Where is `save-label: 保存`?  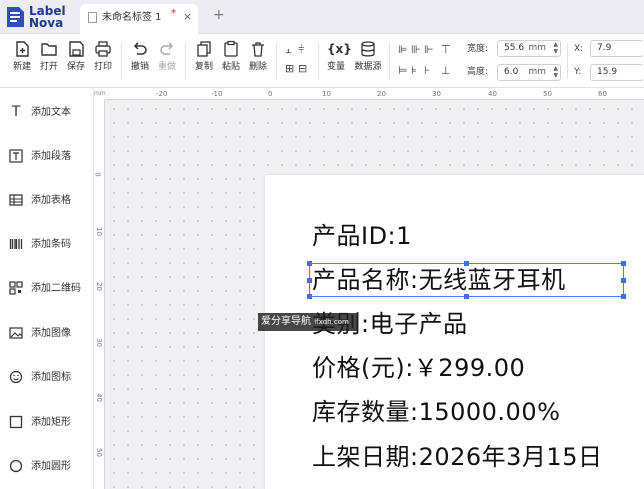 save-label: 保存 is located at coordinates (75, 67).